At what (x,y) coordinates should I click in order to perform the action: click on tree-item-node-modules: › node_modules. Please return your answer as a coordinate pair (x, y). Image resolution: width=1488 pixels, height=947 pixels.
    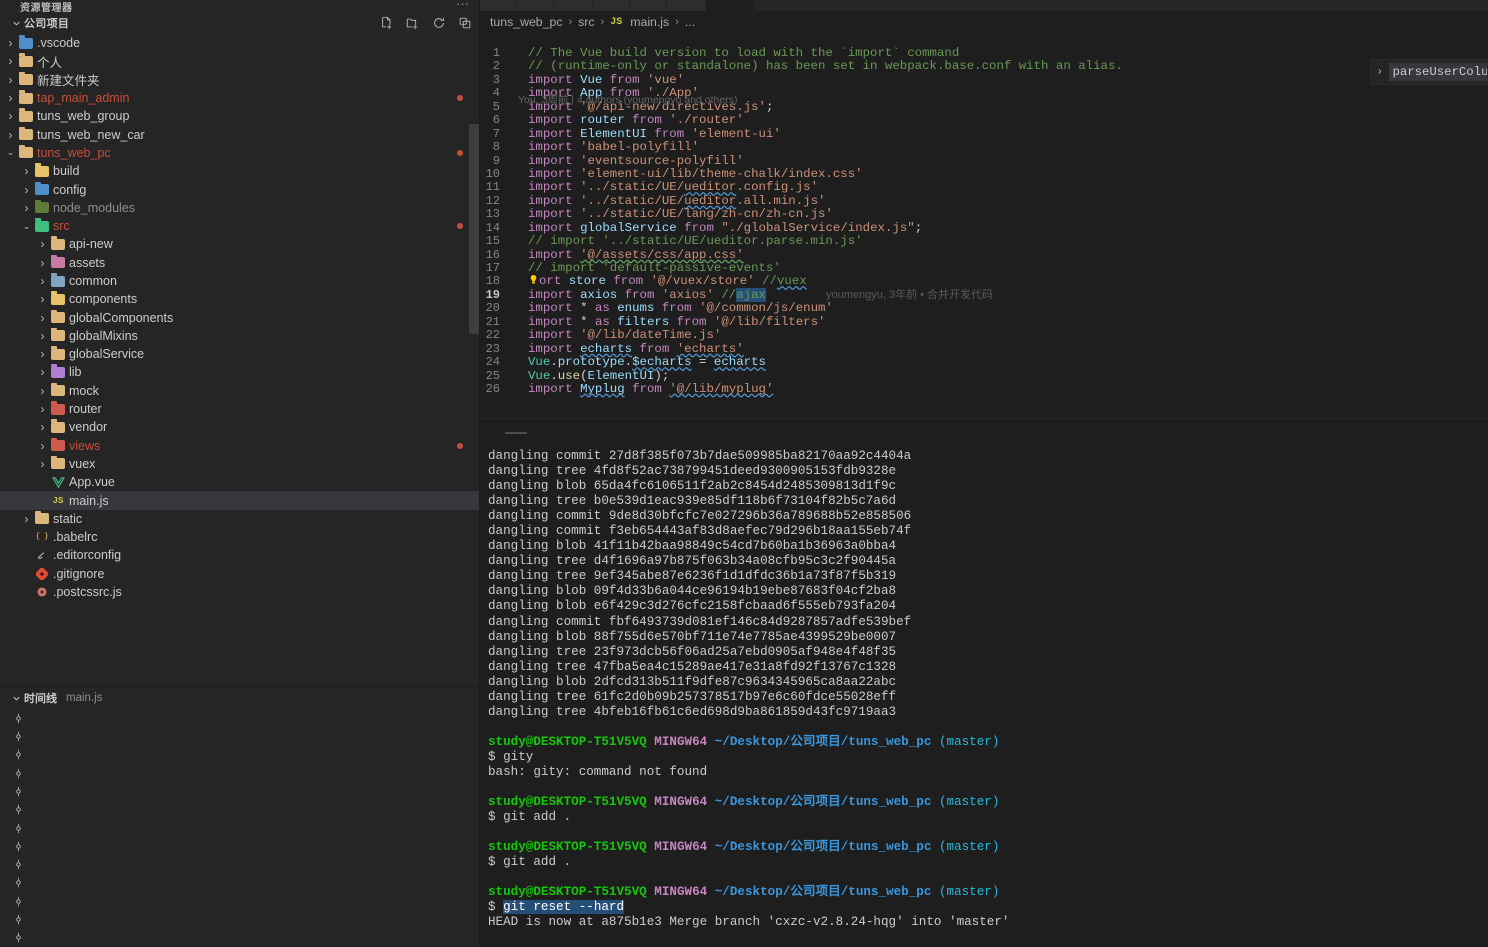
    Looking at the image, I should click on (239, 208).